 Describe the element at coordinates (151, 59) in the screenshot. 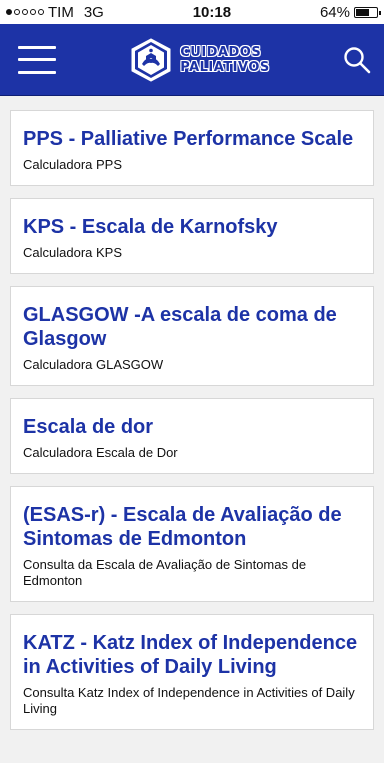

I see `logo-hexagon-icon` at that location.